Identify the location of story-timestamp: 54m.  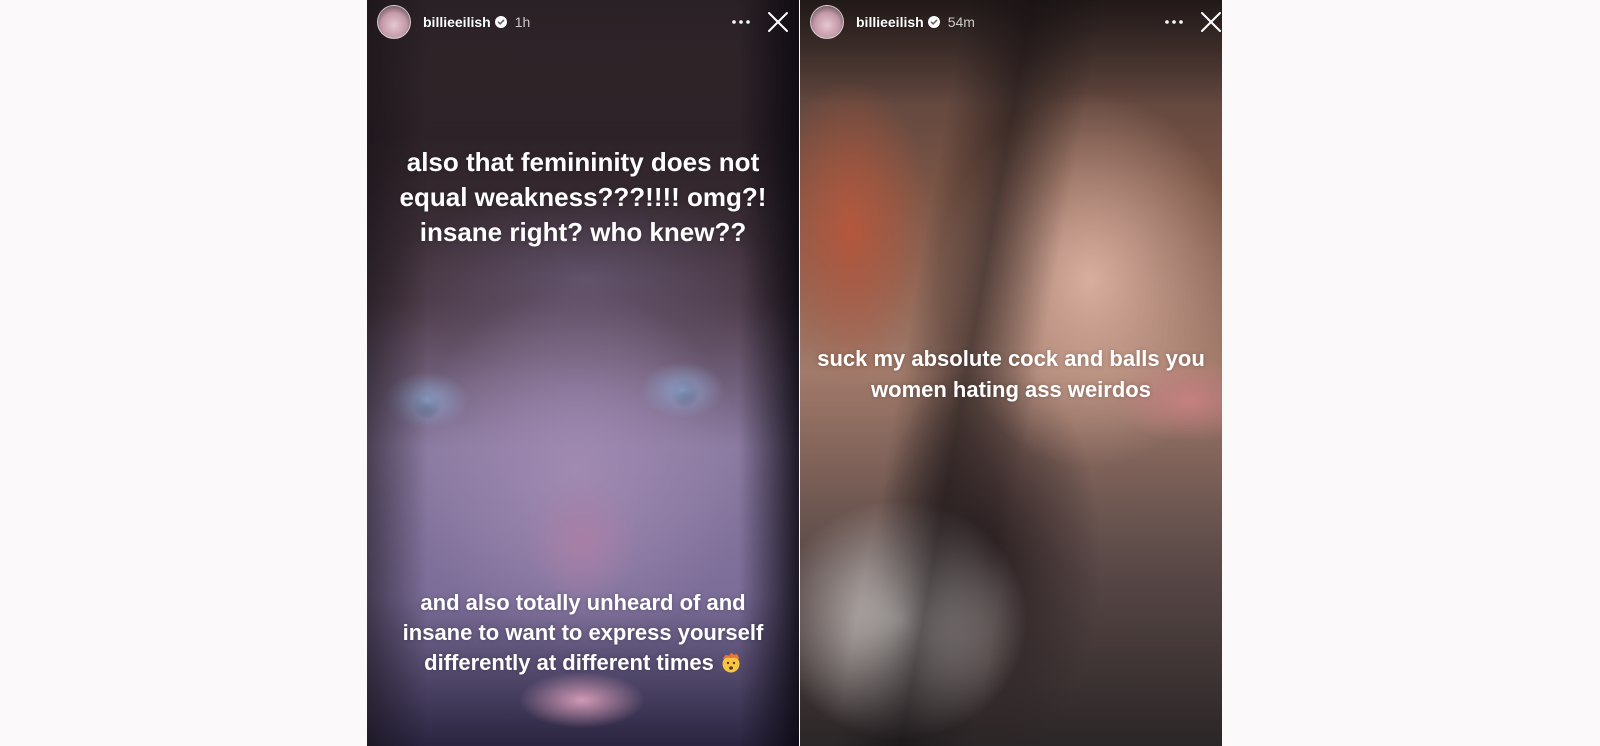
(961, 22).